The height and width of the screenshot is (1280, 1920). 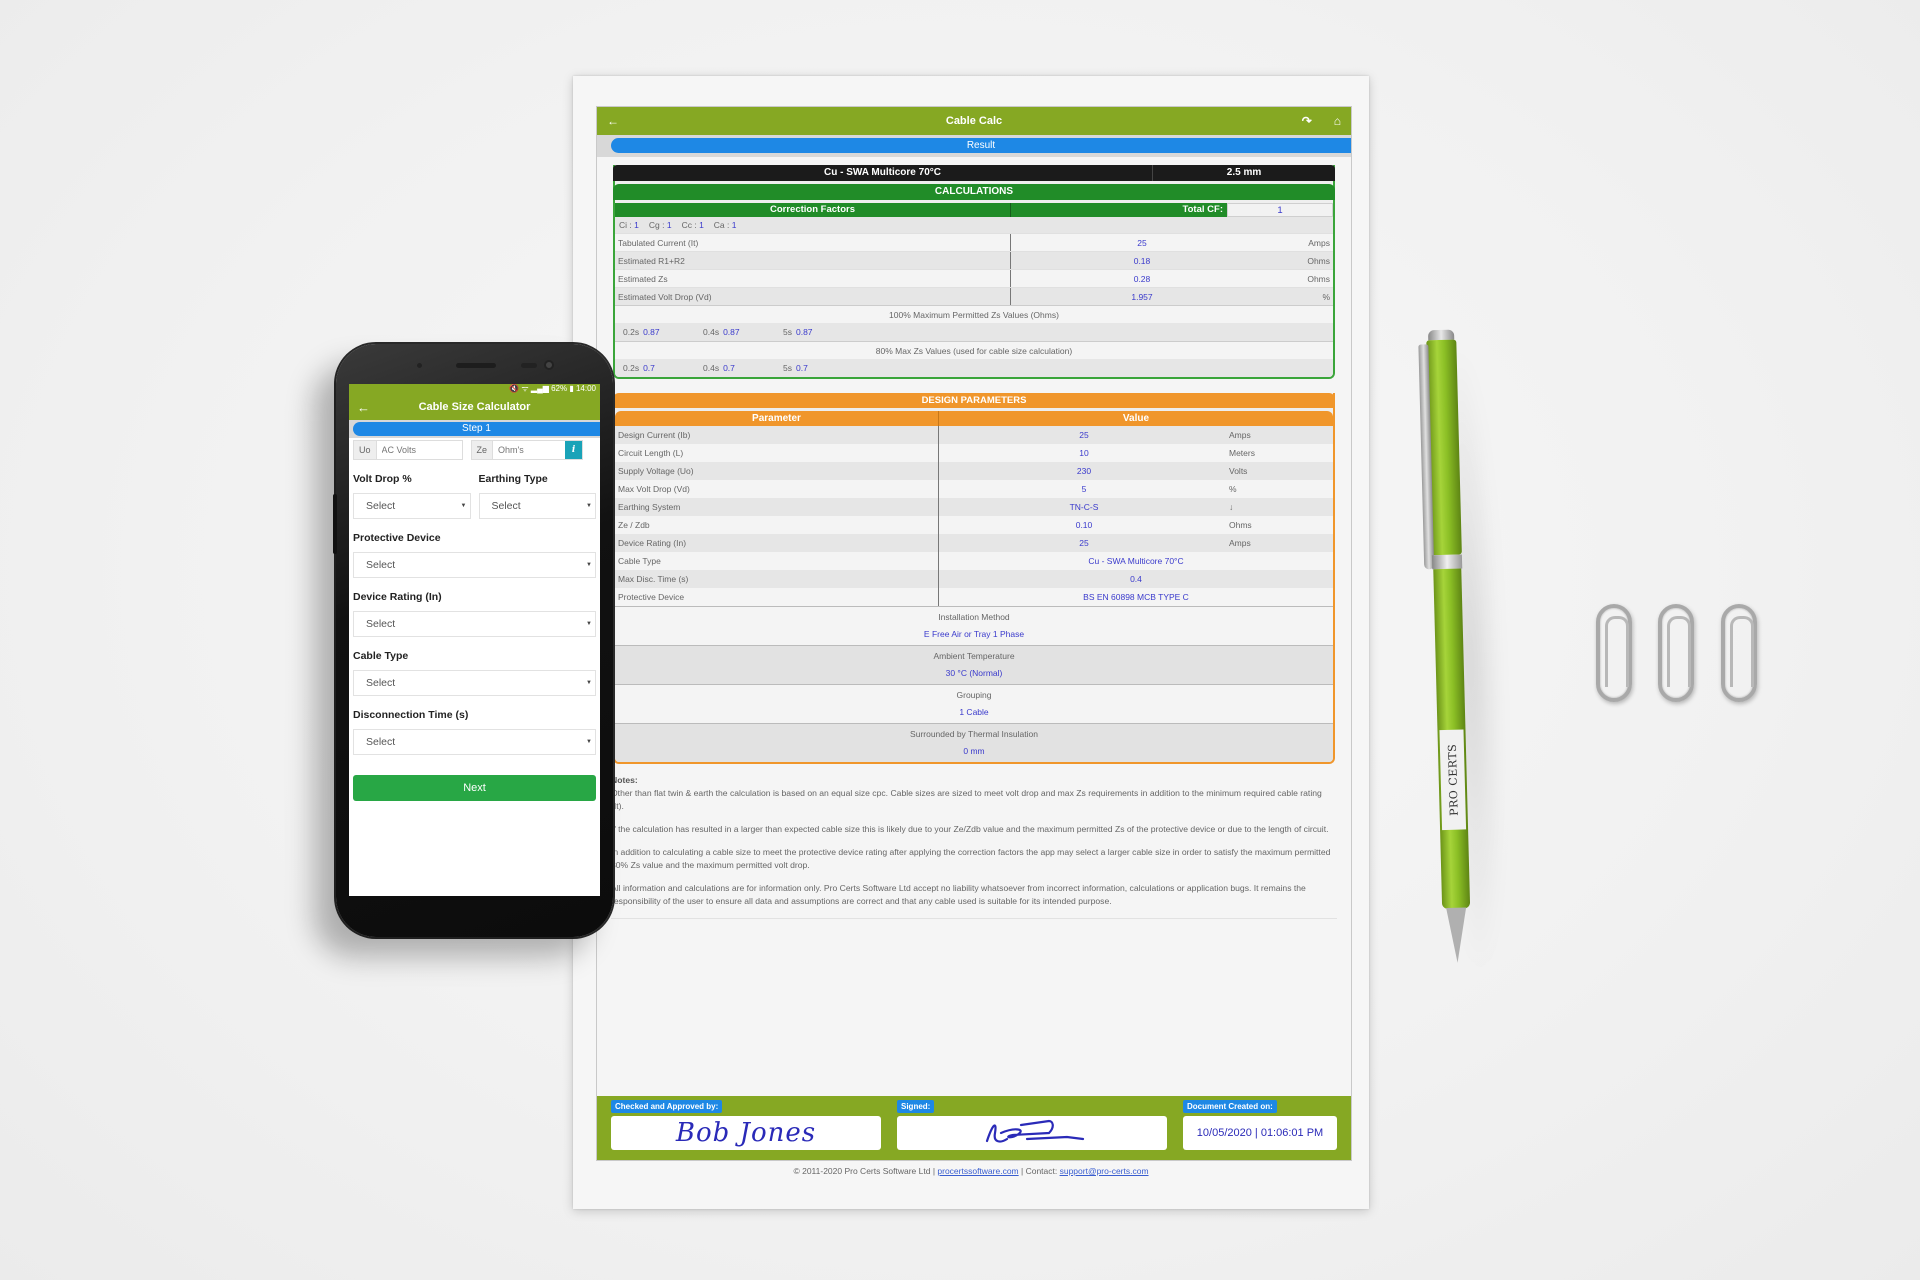 What do you see at coordinates (974, 332) in the screenshot?
I see `zs100-row: 0.2s 0.87 0.4s 0.87 5s 0.87` at bounding box center [974, 332].